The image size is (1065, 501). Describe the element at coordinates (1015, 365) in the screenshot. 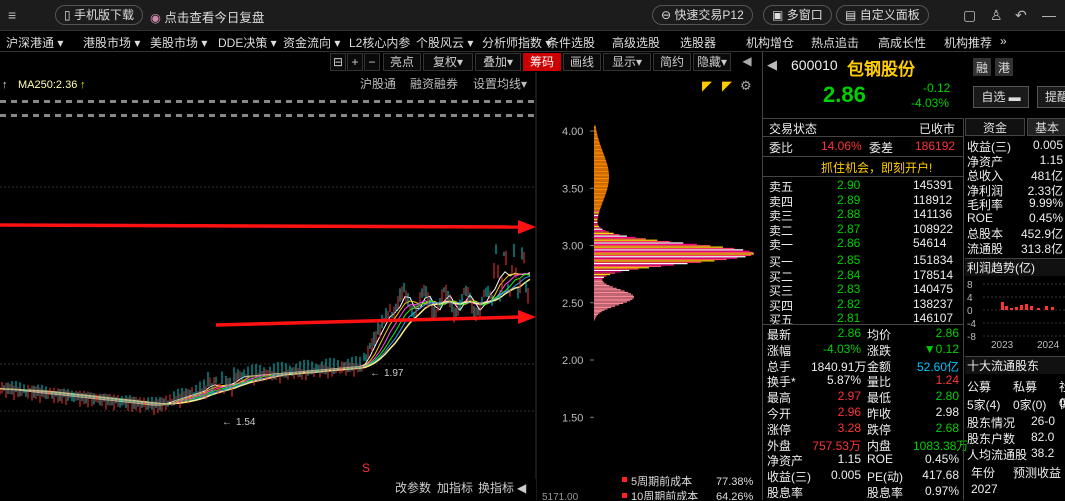

I see `top-holders-title: 十大流通股东` at that location.